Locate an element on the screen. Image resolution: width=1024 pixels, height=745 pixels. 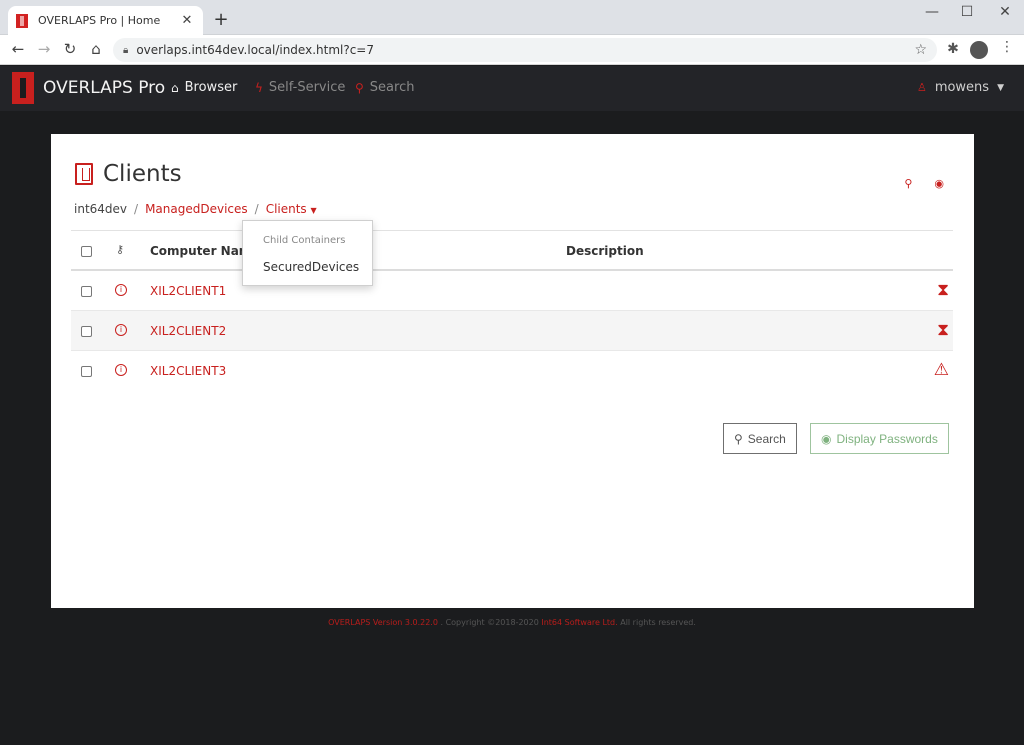
nav-self-service: ϟ Self-Service is located at coordinates (300, 87).